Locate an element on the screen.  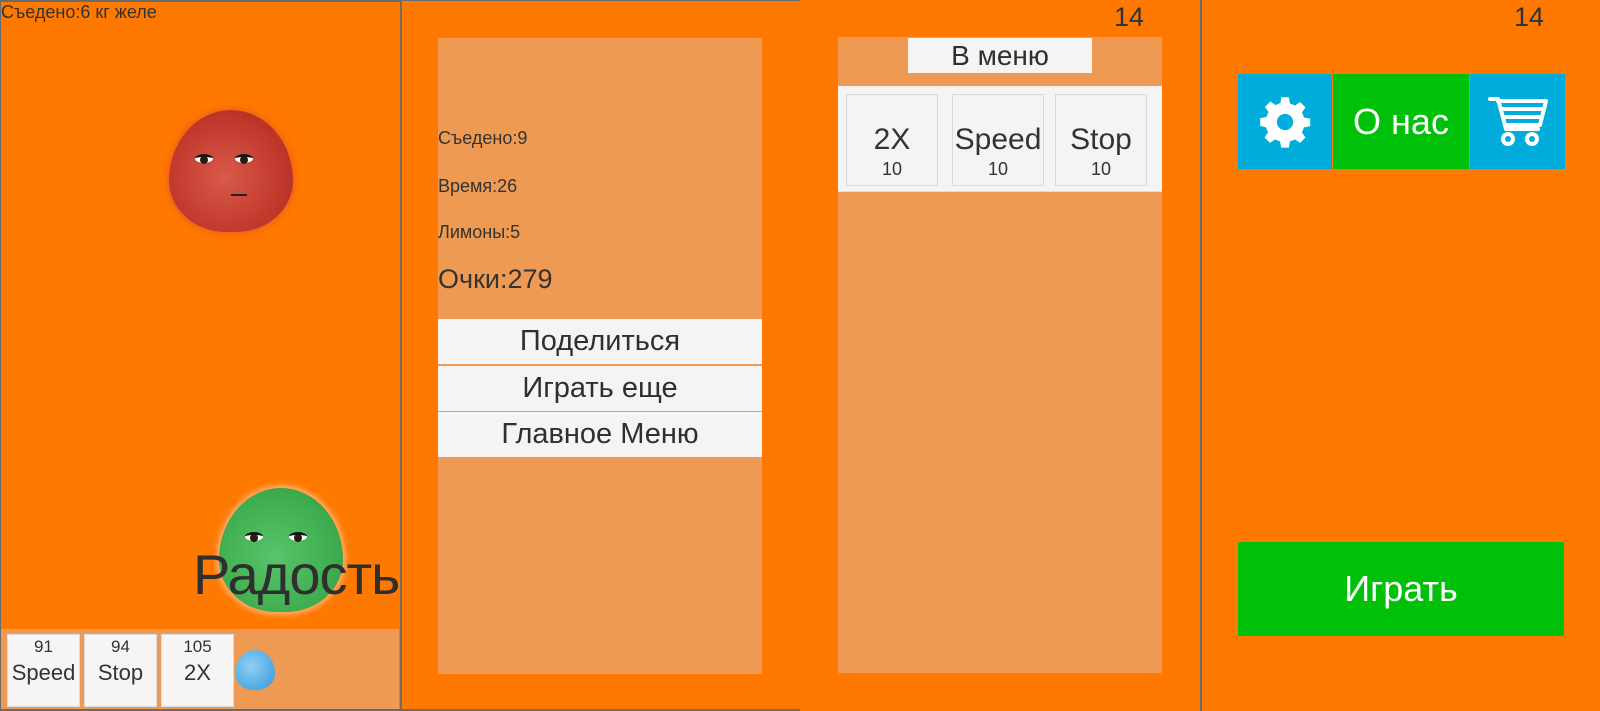
shopping-cart-icon is located at coordinates (1517, 121).